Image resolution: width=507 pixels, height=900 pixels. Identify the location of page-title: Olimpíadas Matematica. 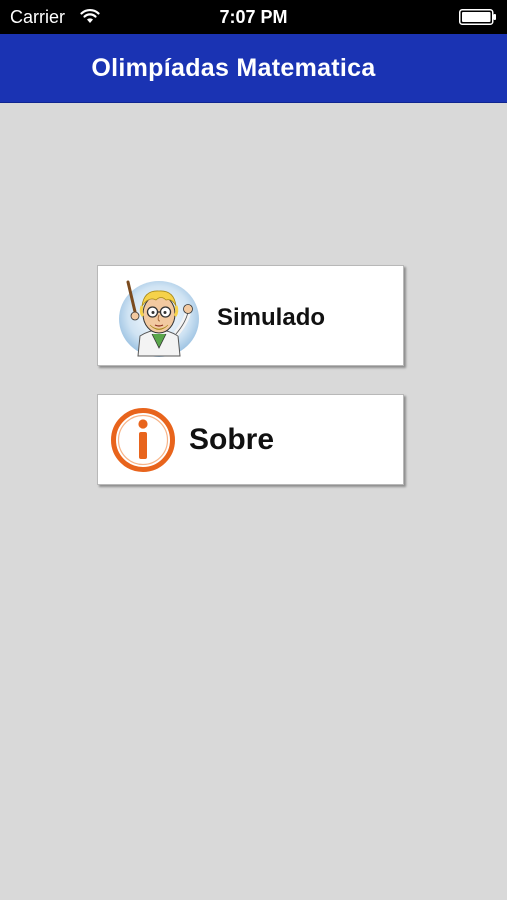
(233, 68).